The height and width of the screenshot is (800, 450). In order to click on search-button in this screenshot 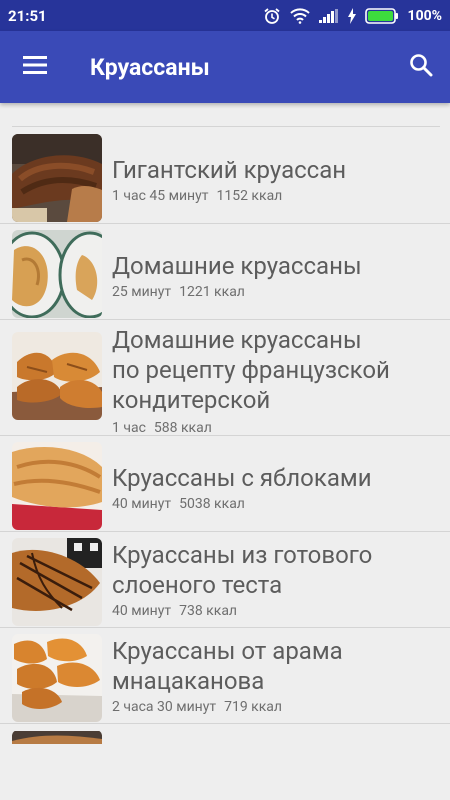, I will do `click(421, 67)`.